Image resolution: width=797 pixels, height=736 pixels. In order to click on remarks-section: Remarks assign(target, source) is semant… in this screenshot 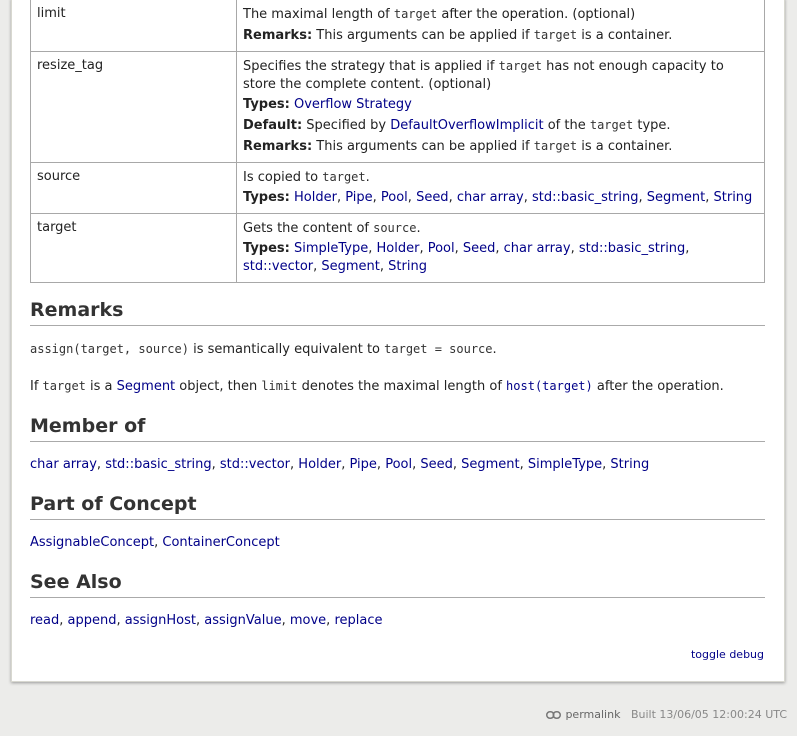, I will do `click(397, 347)`.